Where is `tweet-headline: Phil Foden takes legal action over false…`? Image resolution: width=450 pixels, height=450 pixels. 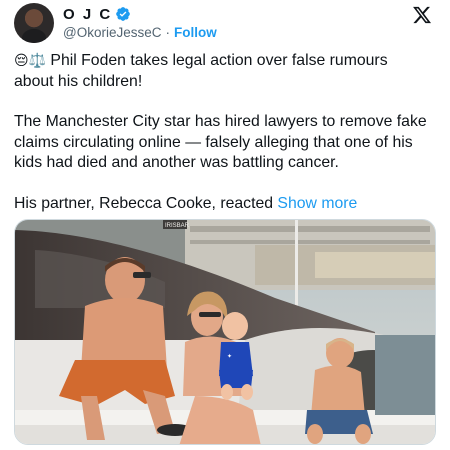 tweet-headline: Phil Foden takes legal action over false… is located at coordinates (201, 71).